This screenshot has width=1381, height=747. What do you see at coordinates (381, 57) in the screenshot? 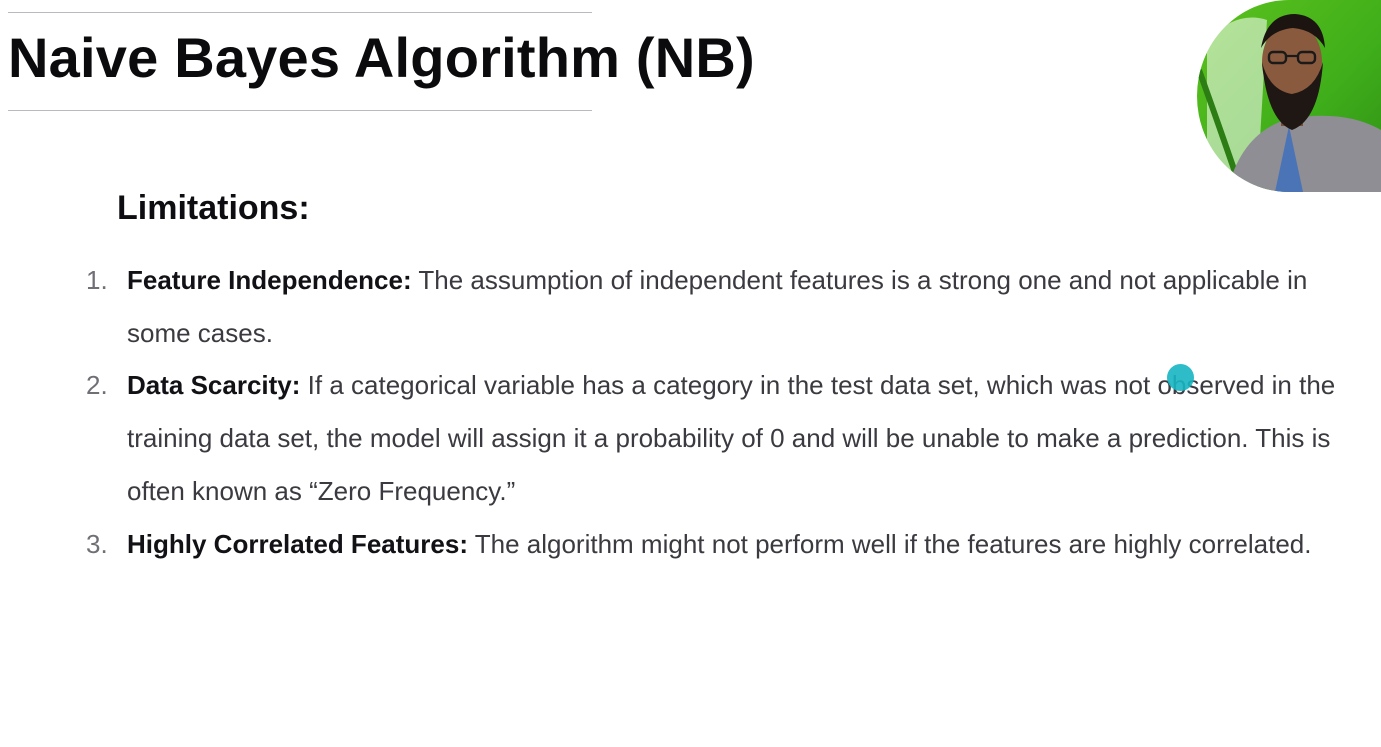
I see `slide-title: Naive Bayes Algorithm (NB)` at bounding box center [381, 57].